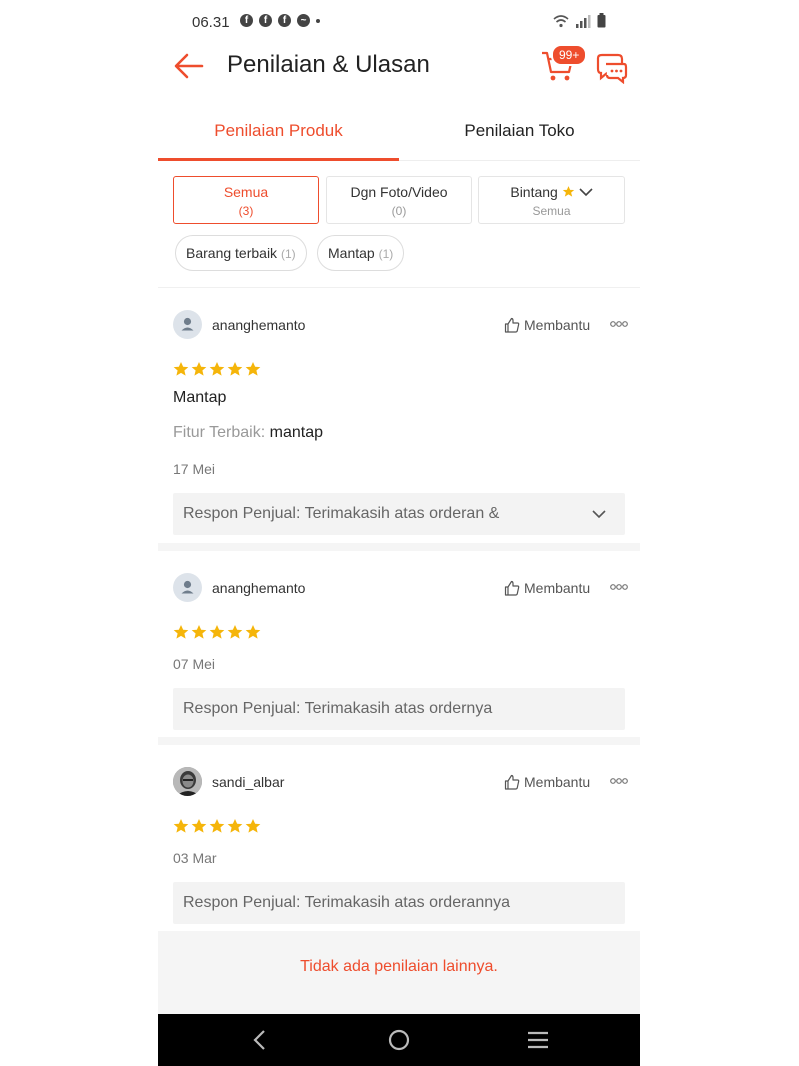 Image resolution: width=799 pixels, height=1066 pixels. Describe the element at coordinates (551, 211) in the screenshot. I see `filter-count: Semua` at that location.